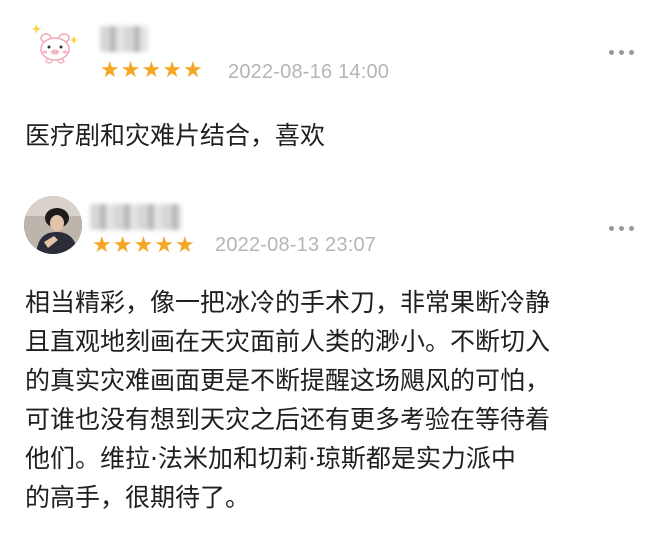 This screenshot has width=660, height=535. Describe the element at coordinates (288, 341) in the screenshot. I see `review-text-line: 且直观地刻画在天灾面前人类的渺小。不断切入` at that location.